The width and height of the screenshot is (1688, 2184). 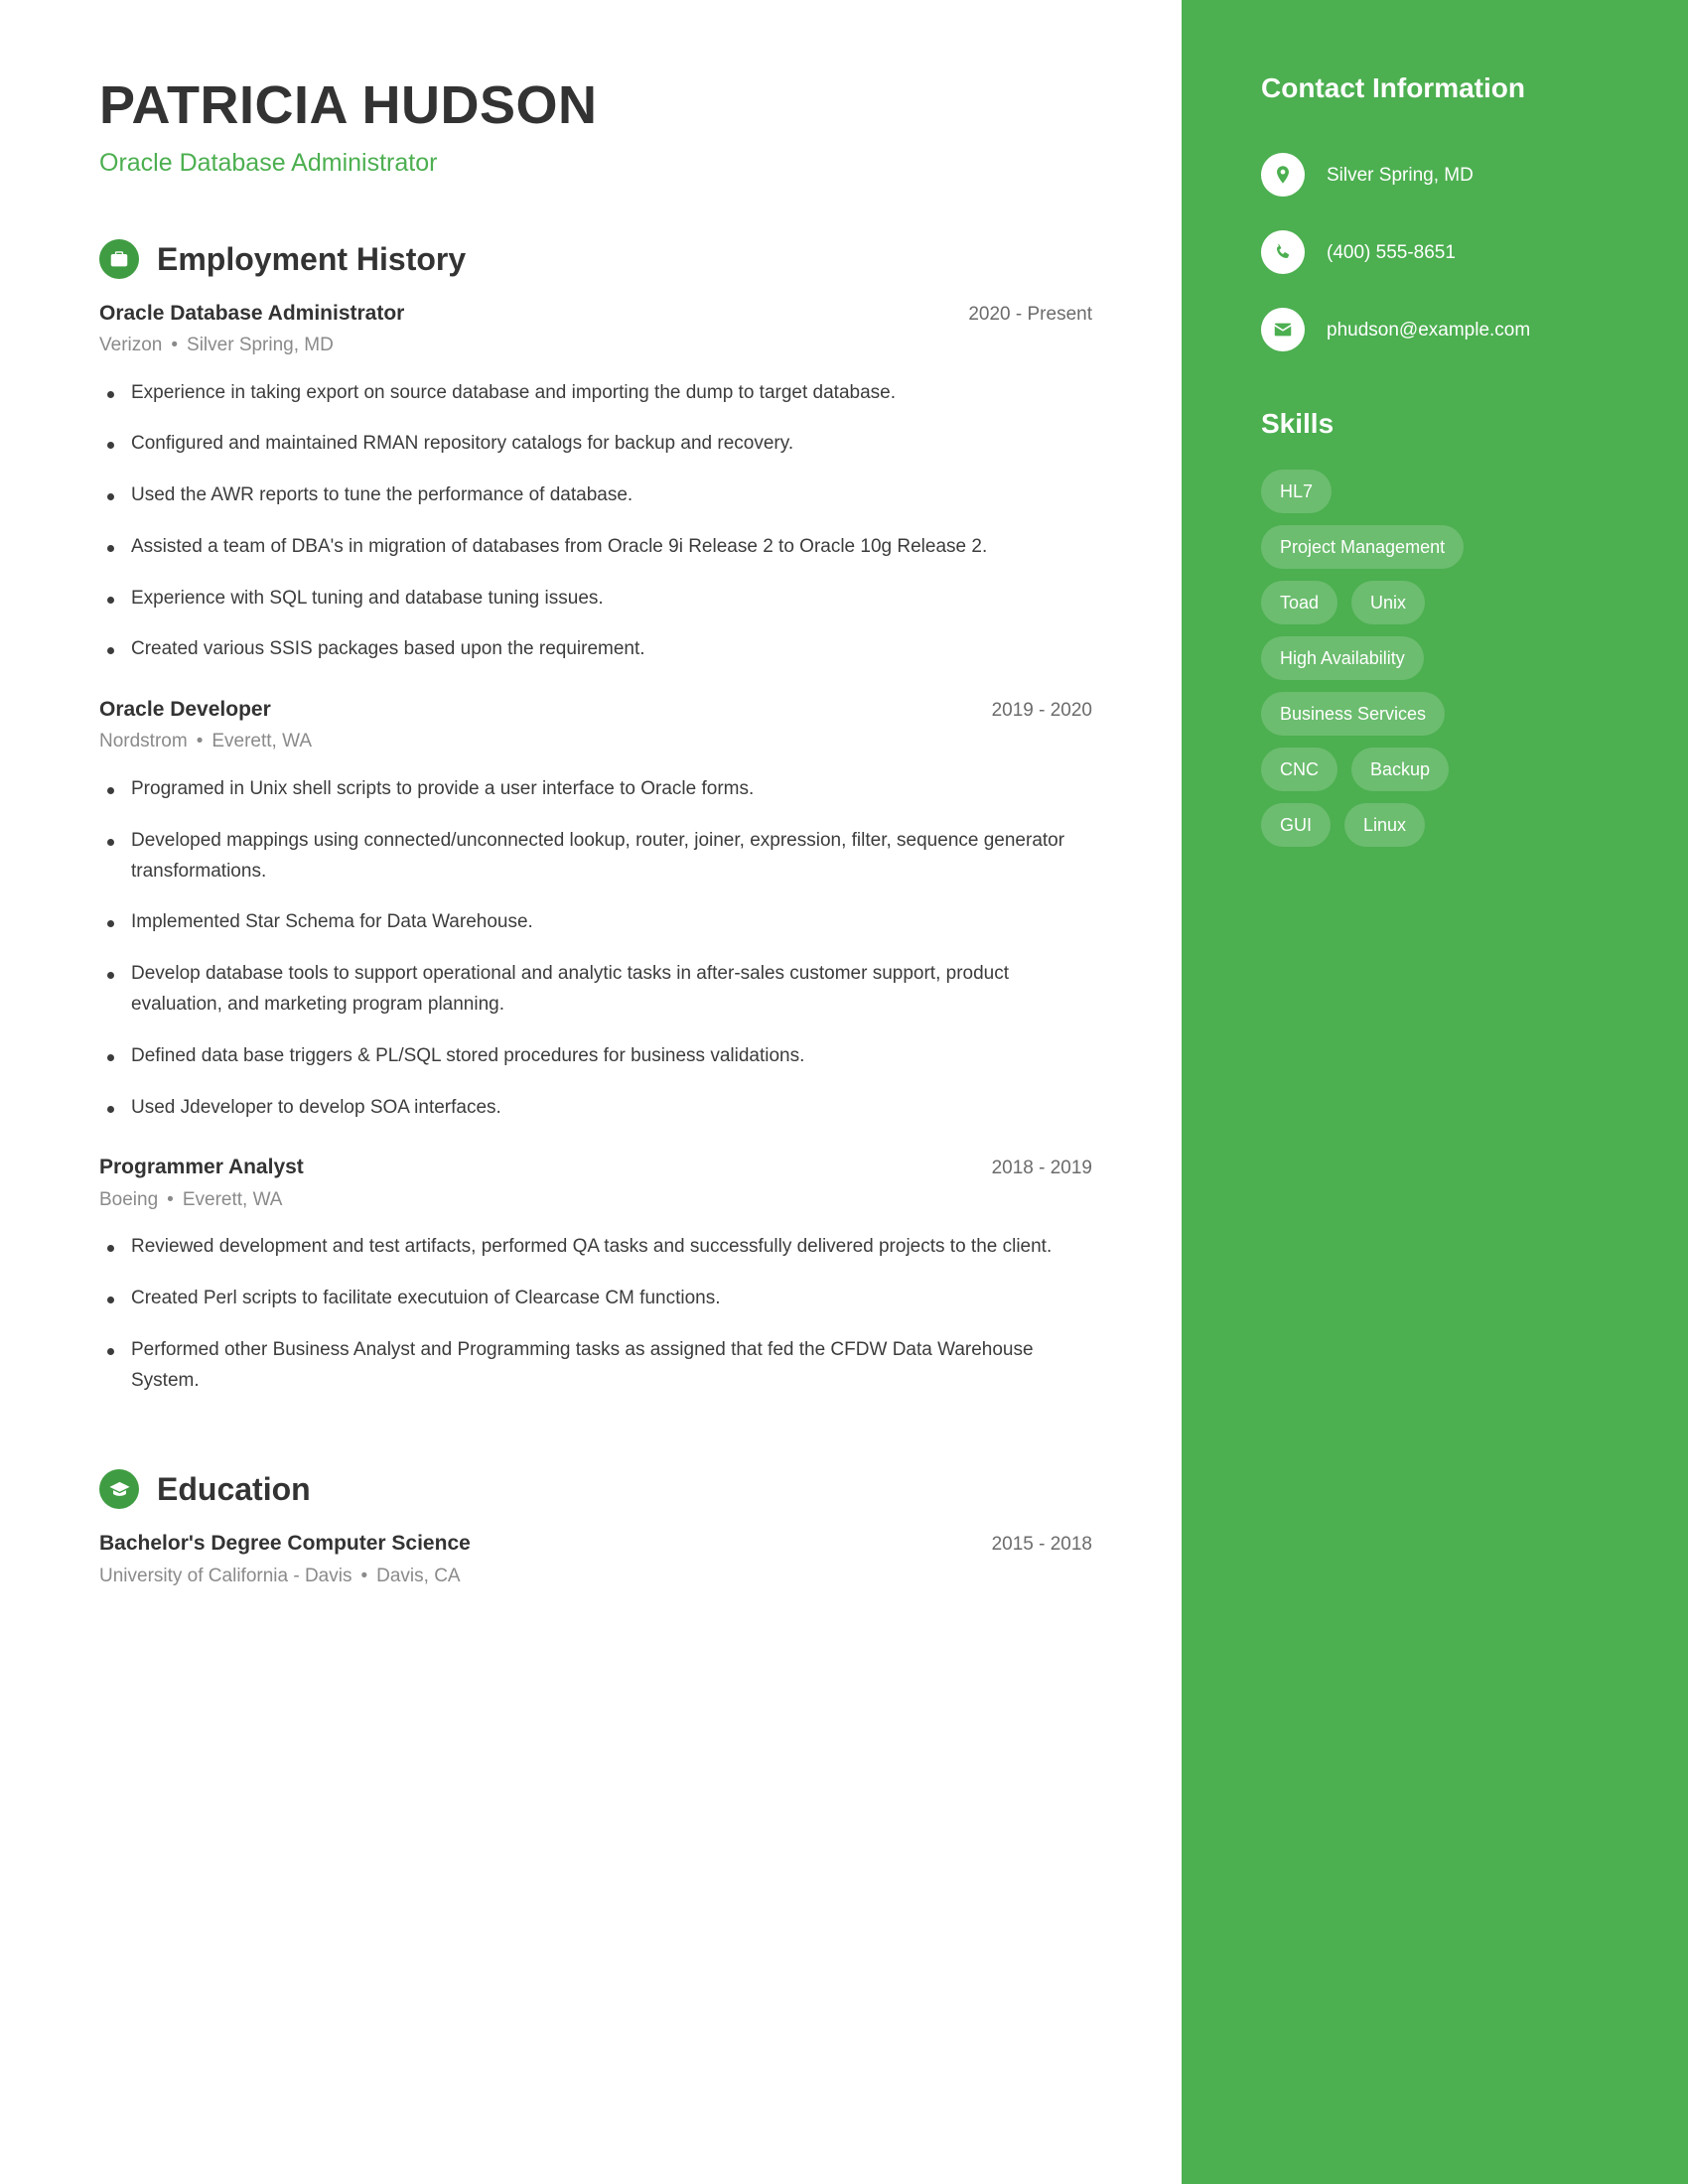 I want to click on skill-pill: Toad, so click(x=1299, y=603).